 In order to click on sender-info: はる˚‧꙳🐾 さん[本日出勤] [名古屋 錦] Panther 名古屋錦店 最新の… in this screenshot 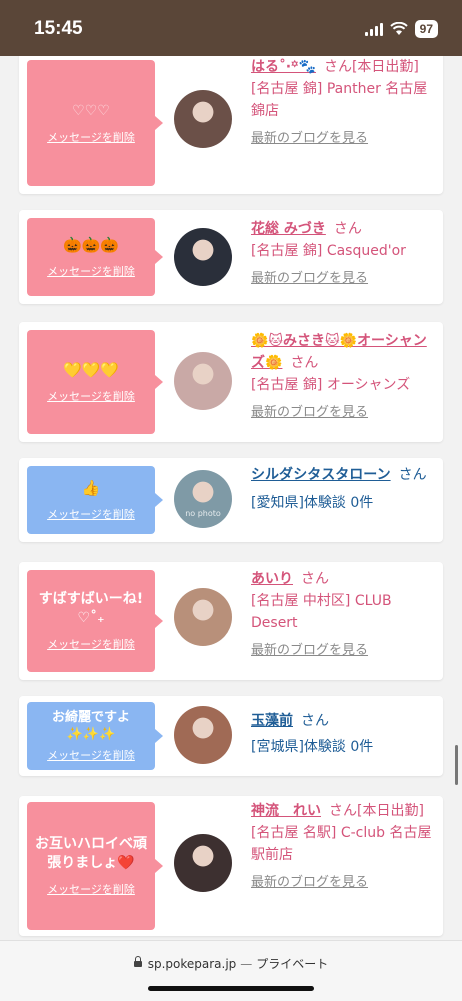, I will do `click(344, 103)`.